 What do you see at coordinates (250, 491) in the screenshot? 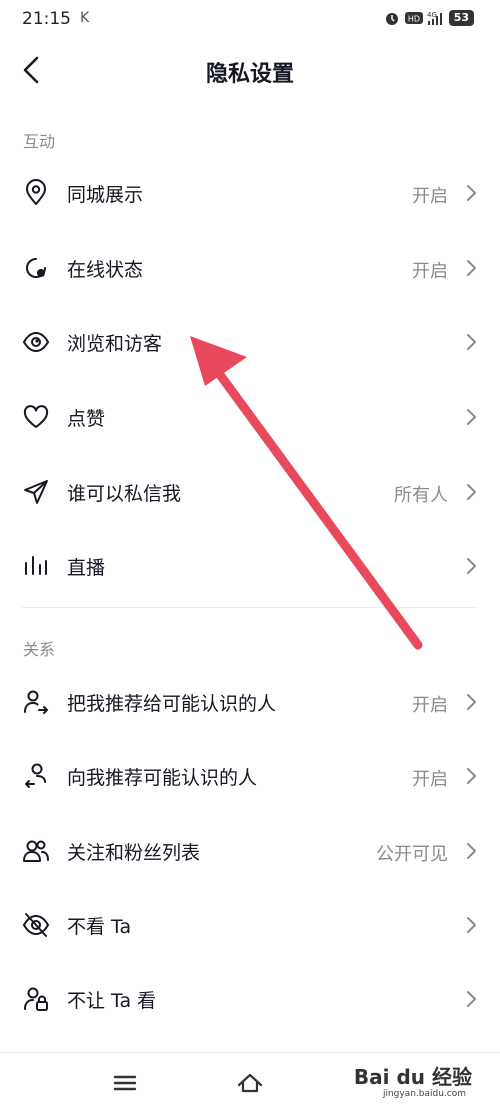
I see `row-who-can-message-me: 谁可以私信我 所有人` at bounding box center [250, 491].